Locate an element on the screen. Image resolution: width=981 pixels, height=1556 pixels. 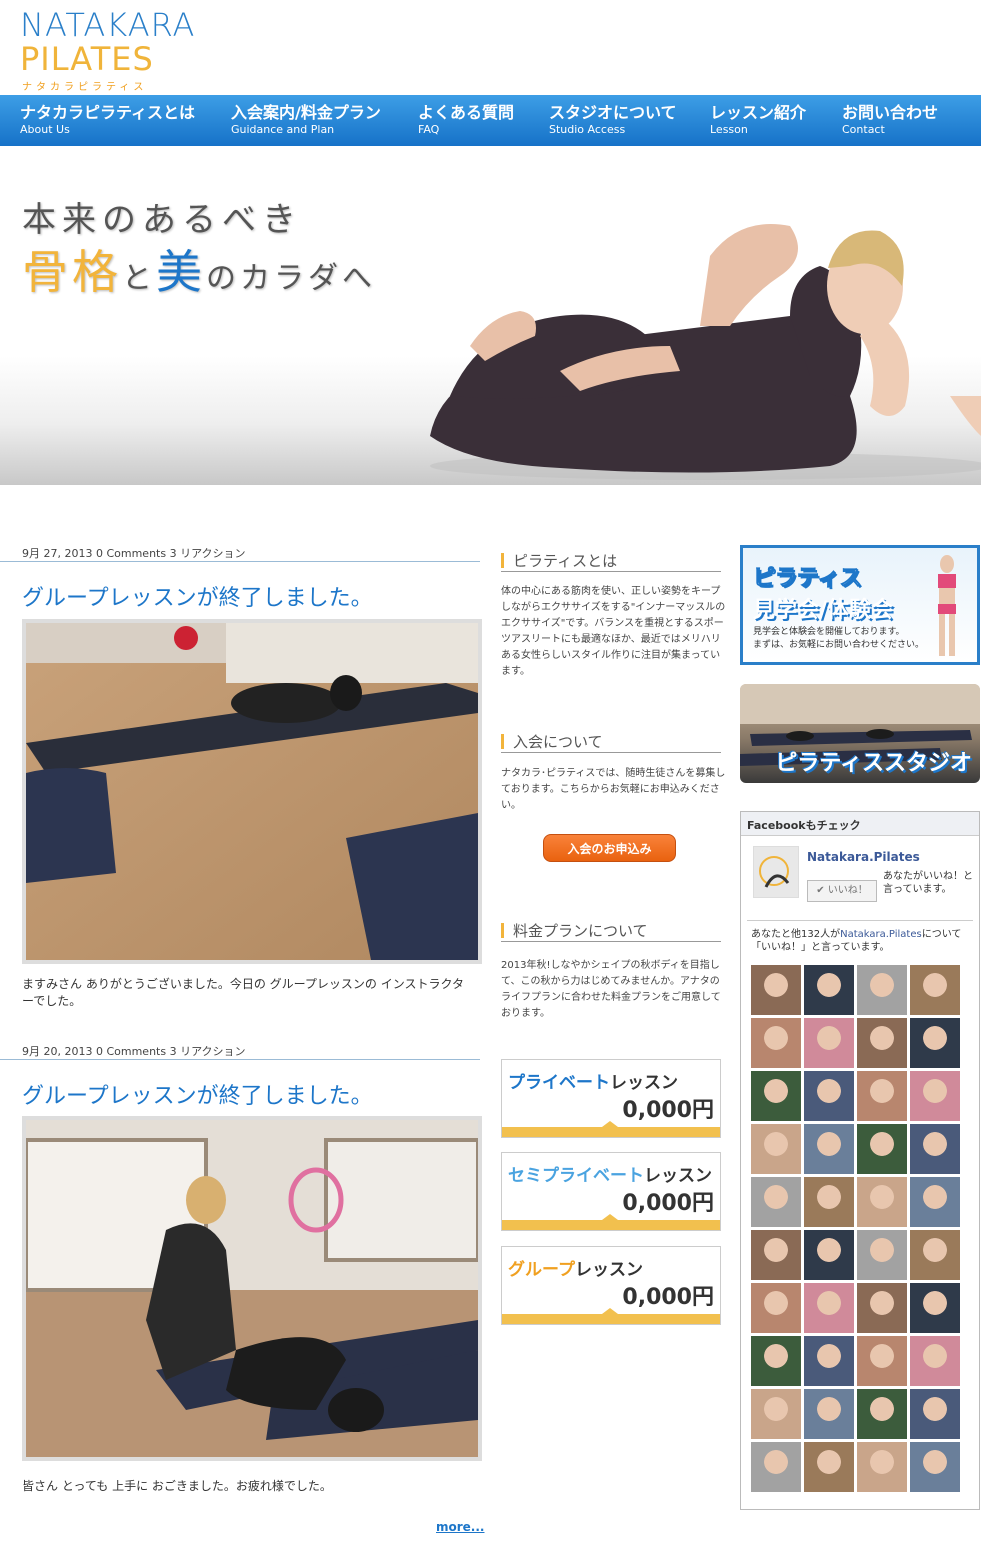
post-2-body: 皆さん とっても 上手に おごきました。お疲れ様でした。 is located at coordinates (177, 1486).